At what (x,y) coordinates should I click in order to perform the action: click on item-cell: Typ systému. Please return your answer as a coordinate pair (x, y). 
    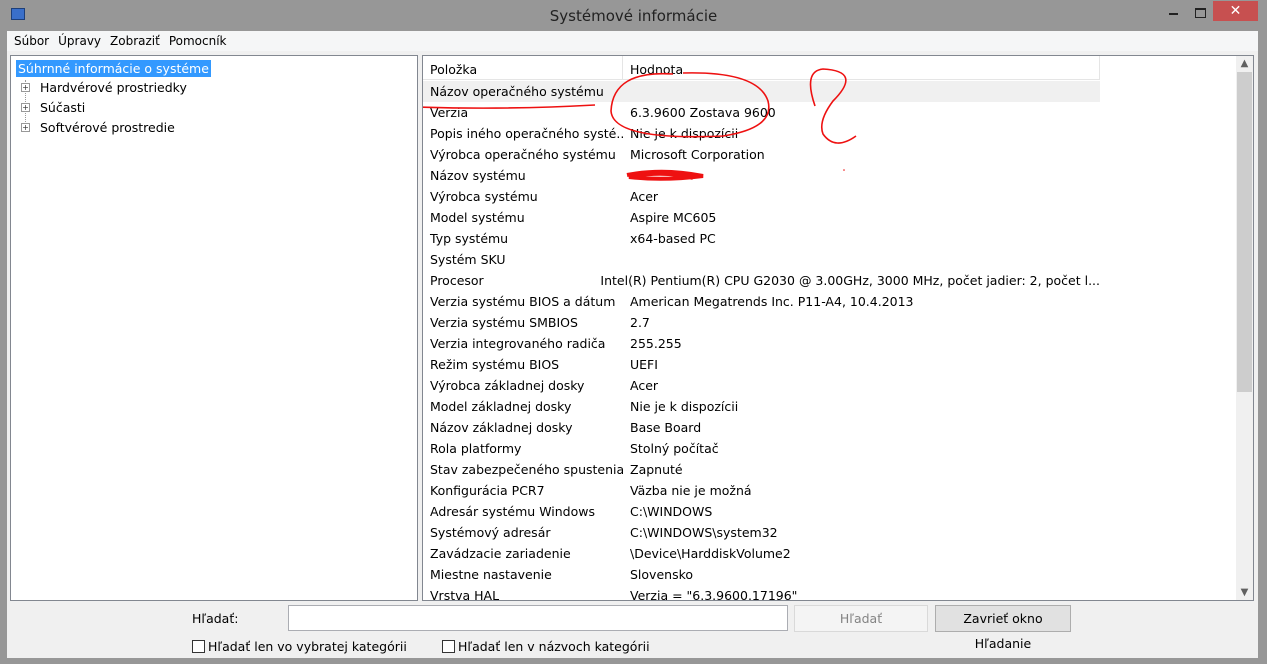
    Looking at the image, I should click on (469, 238).